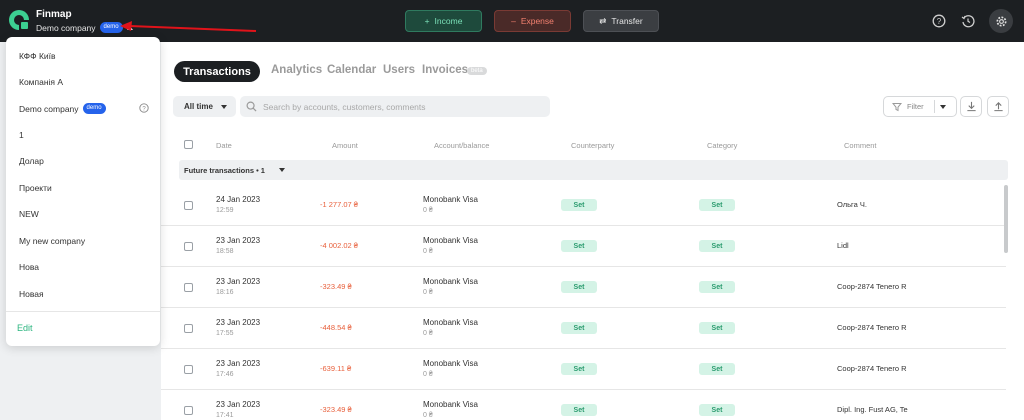  Describe the element at coordinates (188, 26) in the screenshot. I see `annotation-arrow-icon` at that location.